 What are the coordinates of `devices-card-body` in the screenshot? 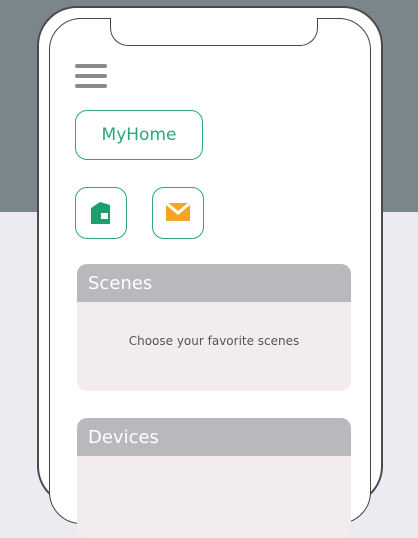 It's located at (214, 495).